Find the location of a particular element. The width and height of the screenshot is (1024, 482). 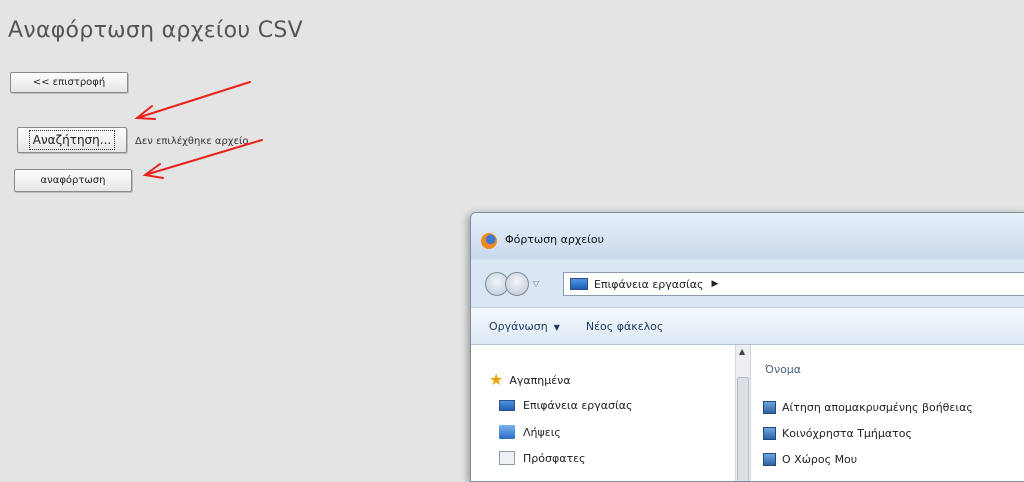

file-item: Κοινόχρηστα Τμήματος is located at coordinates (837, 433).